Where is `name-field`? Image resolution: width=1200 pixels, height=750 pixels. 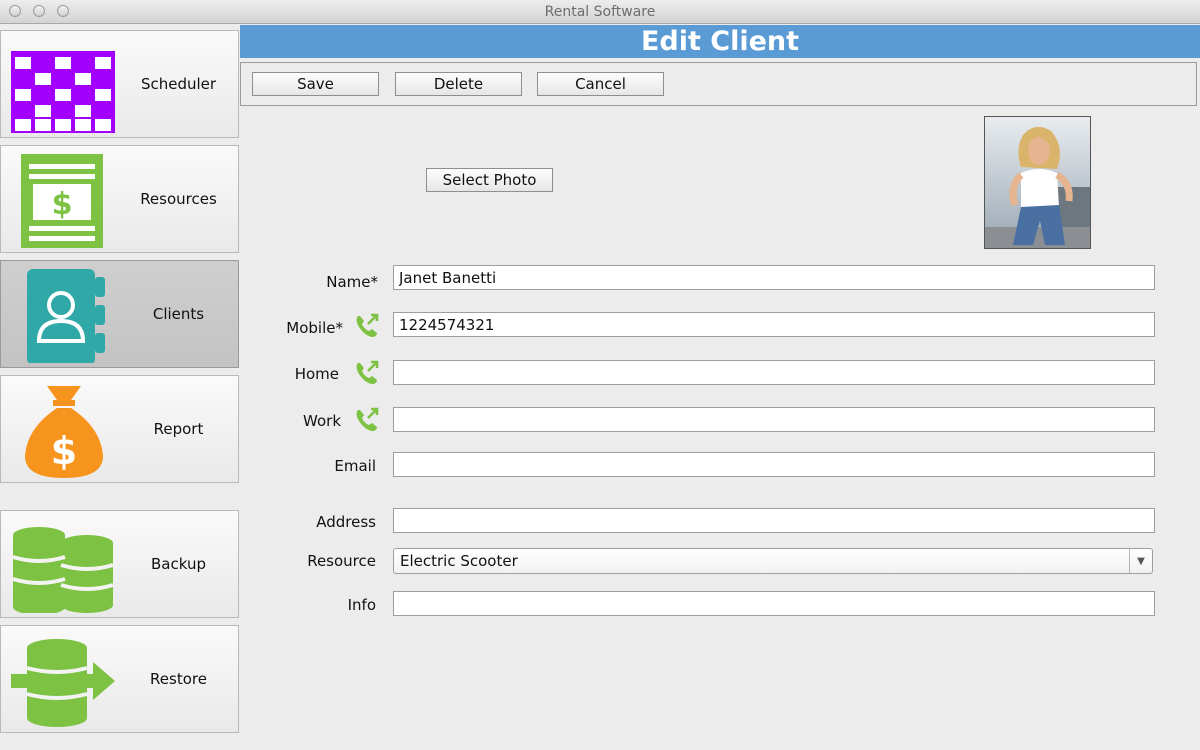 name-field is located at coordinates (774, 277).